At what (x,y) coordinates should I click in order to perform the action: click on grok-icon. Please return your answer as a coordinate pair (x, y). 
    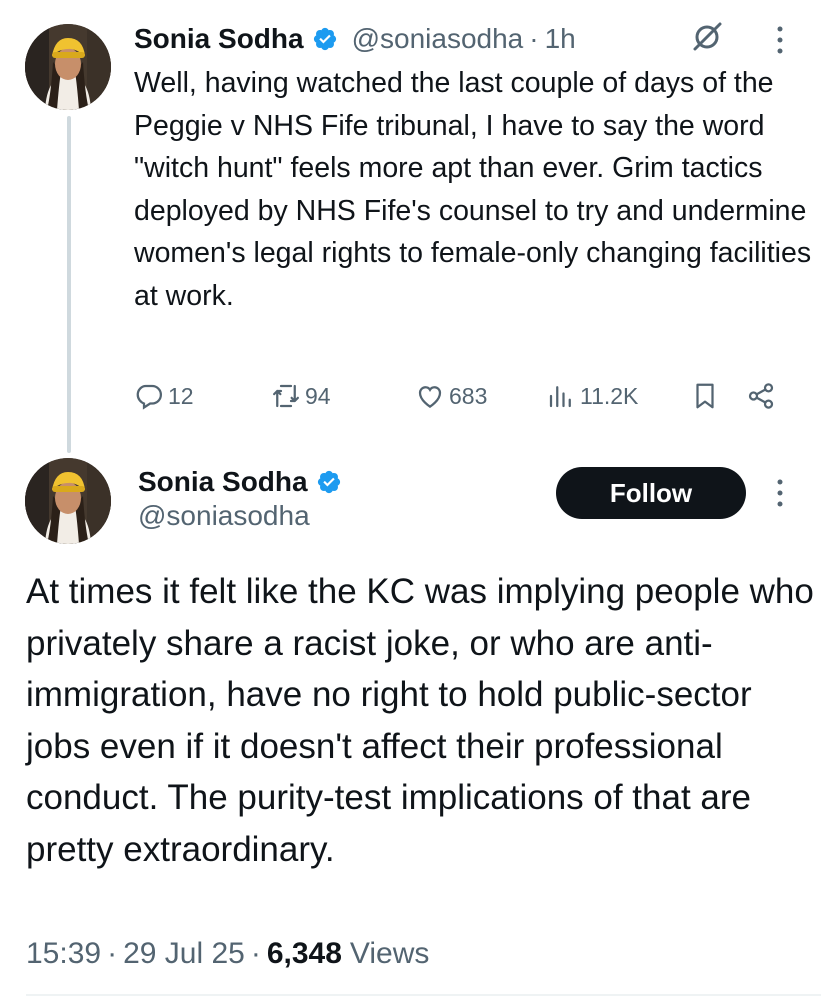
    Looking at the image, I should click on (707, 37).